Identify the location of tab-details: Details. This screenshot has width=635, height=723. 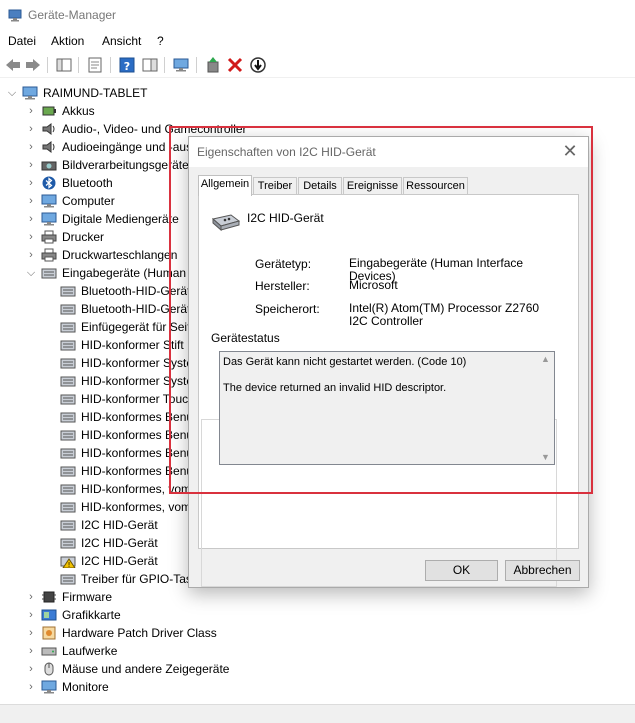
(320, 186).